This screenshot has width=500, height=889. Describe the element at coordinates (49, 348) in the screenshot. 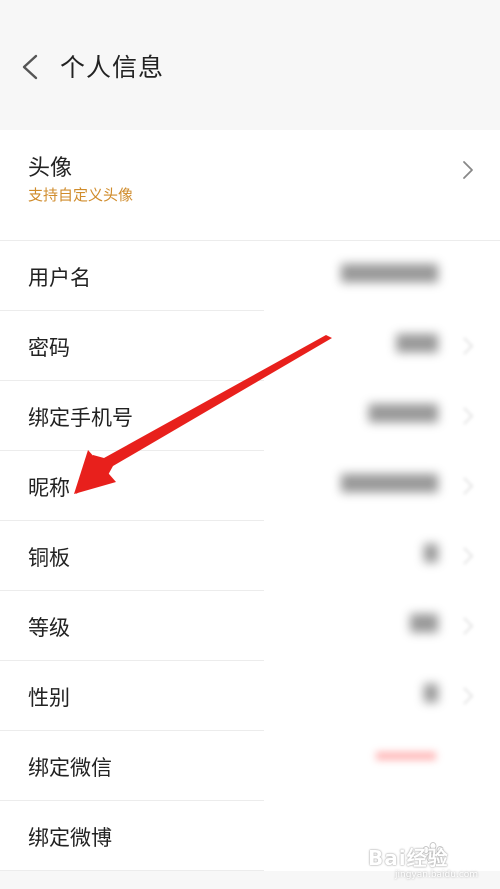

I see `row-label: 密码` at that location.